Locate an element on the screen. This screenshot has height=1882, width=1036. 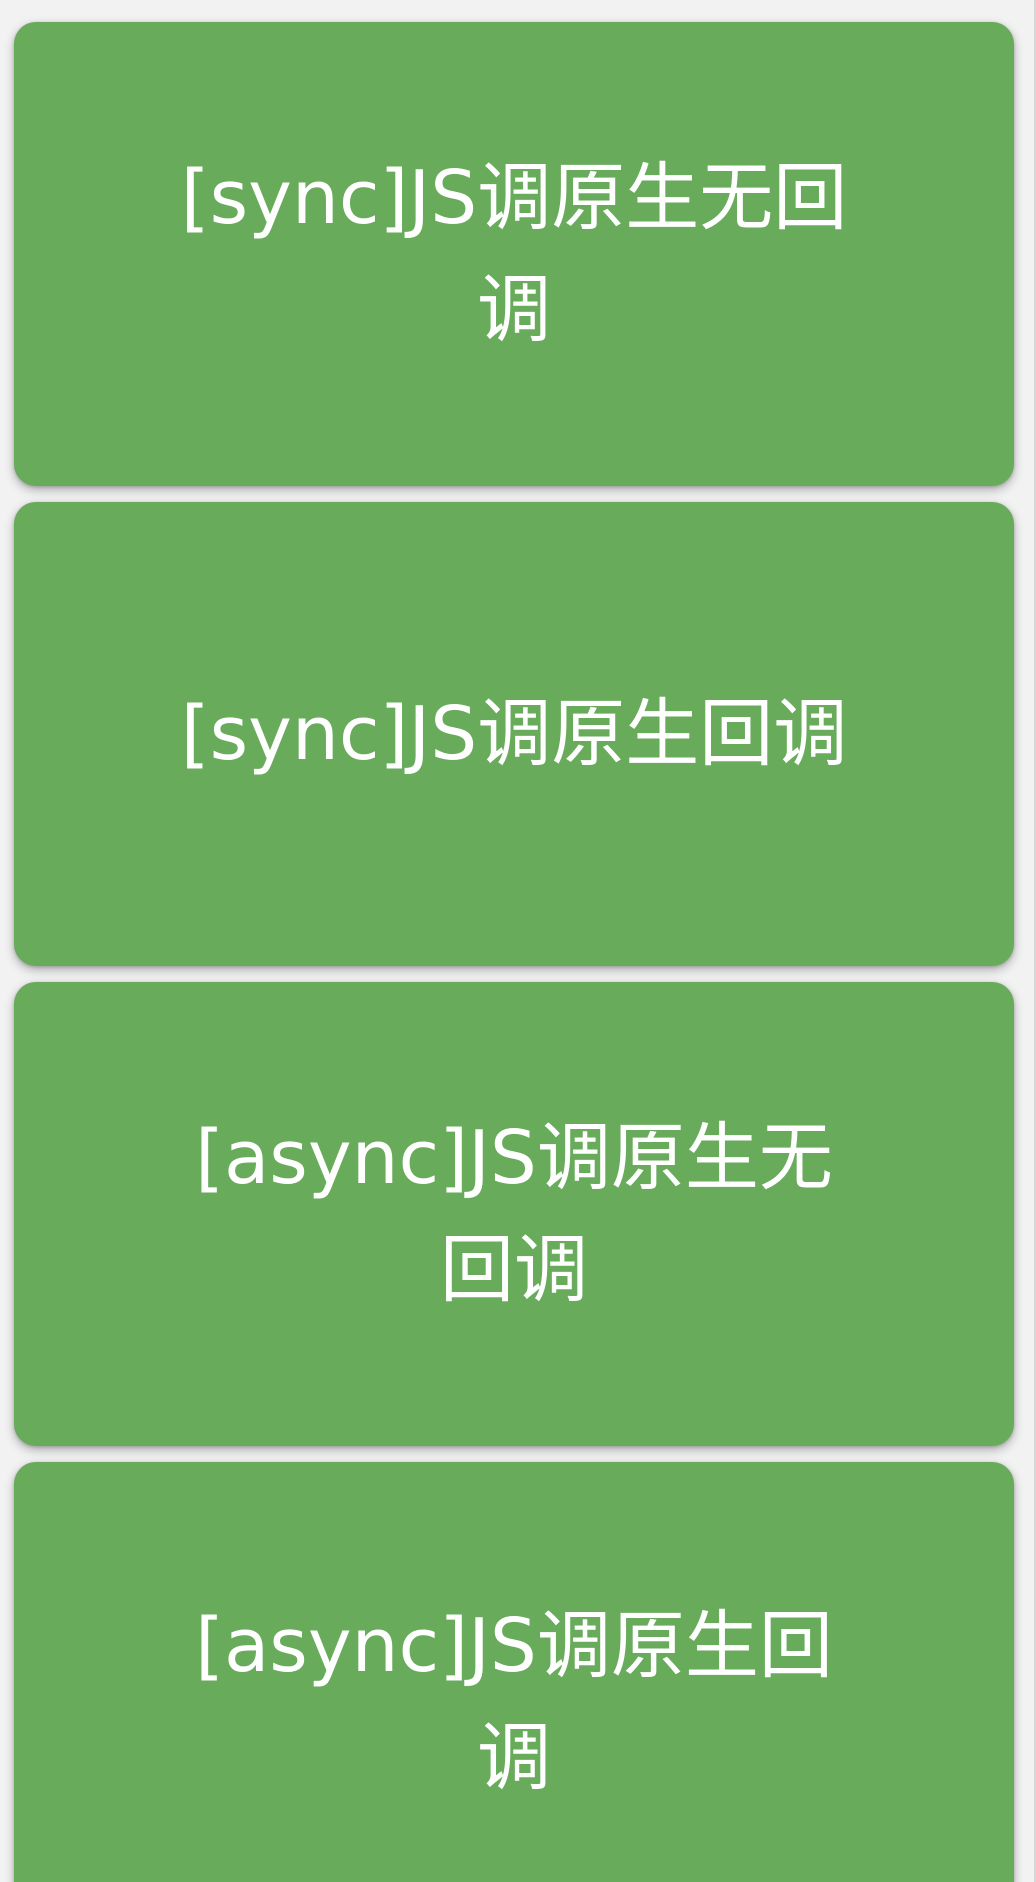
button-label: [sync]JS调原生无回调 is located at coordinates (514, 254).